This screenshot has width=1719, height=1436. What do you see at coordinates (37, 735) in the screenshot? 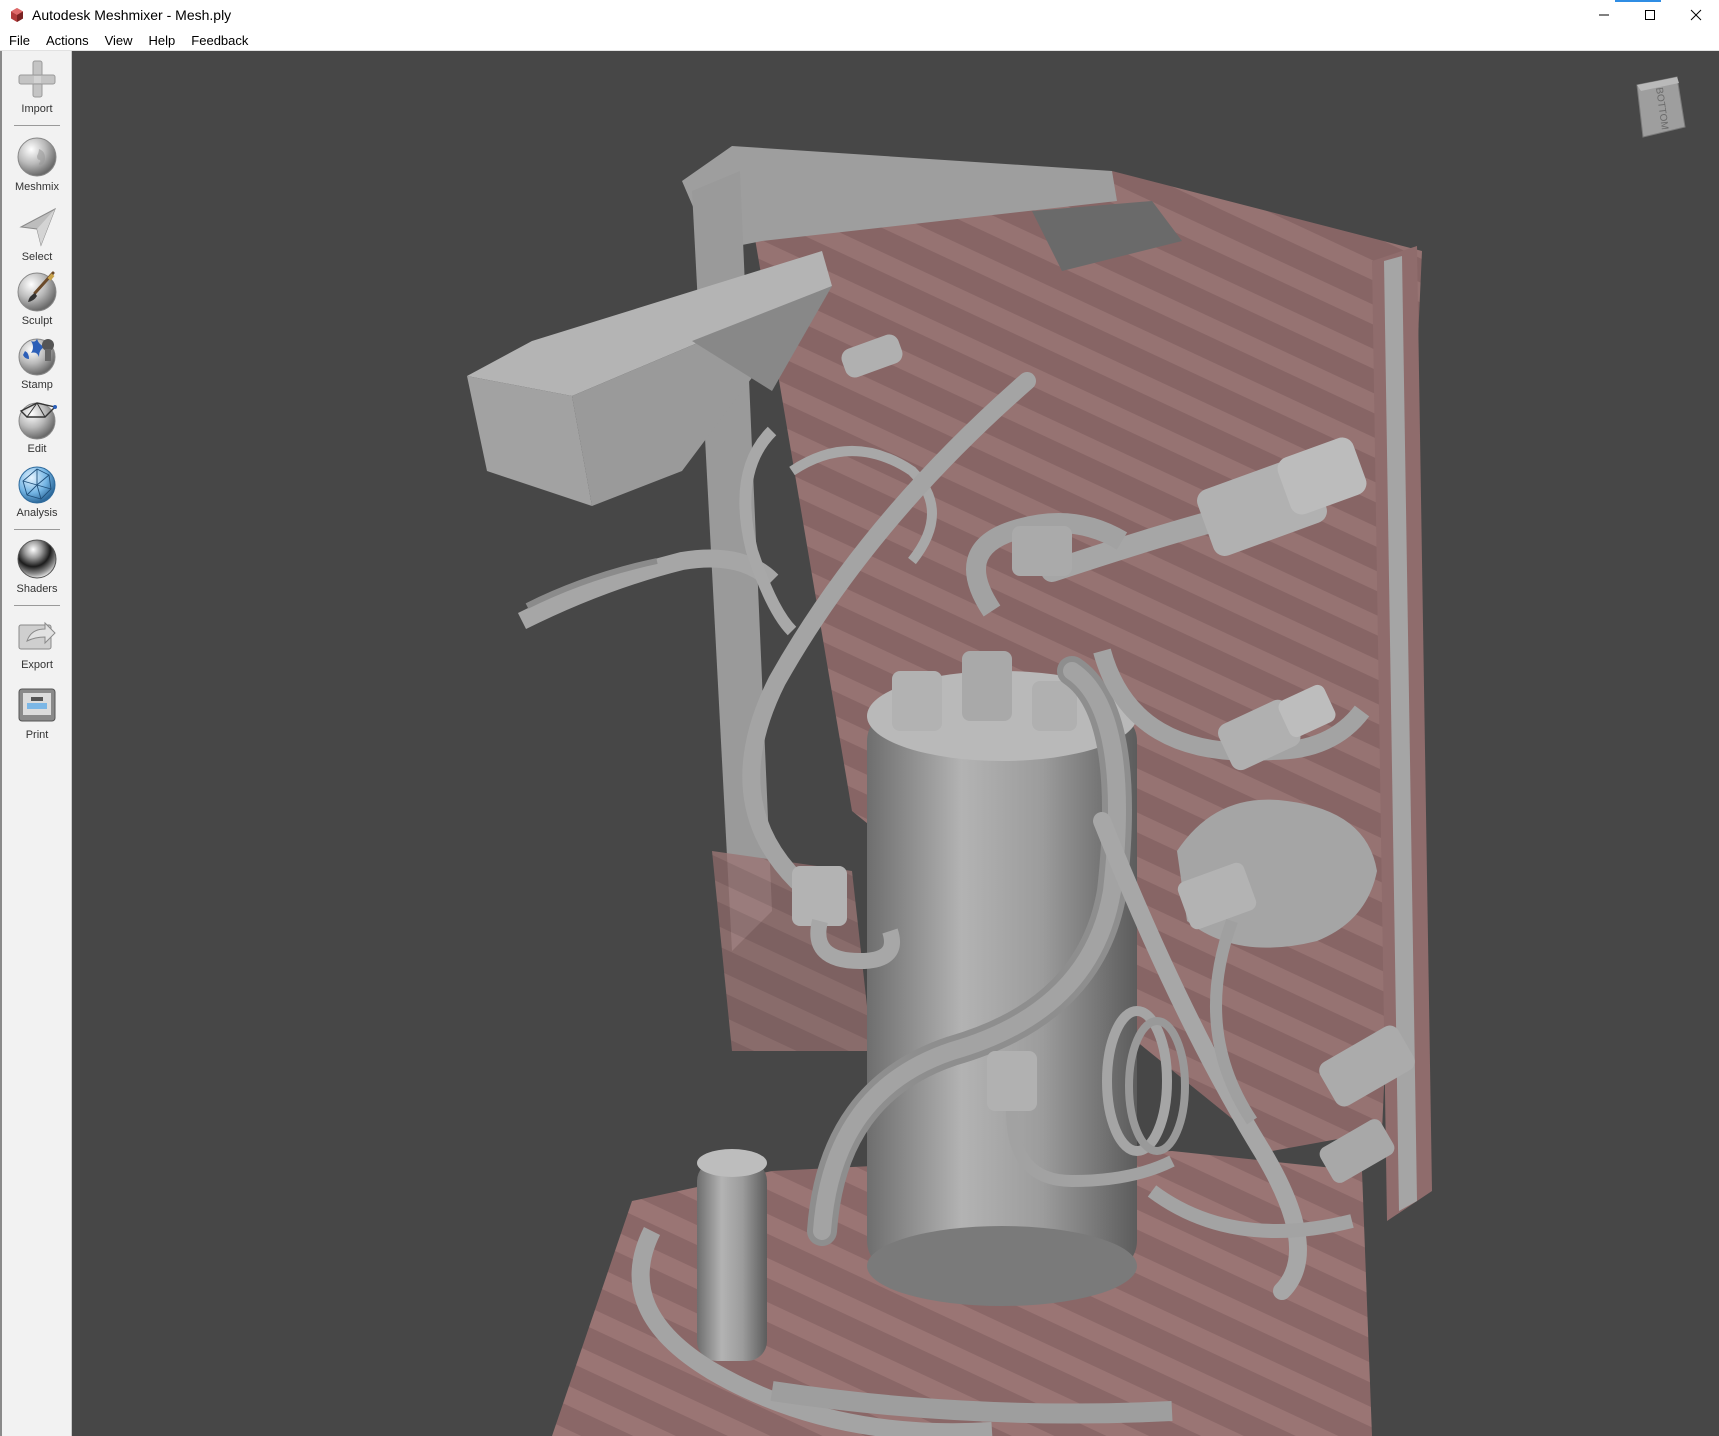
I see `print-label: Print` at bounding box center [37, 735].